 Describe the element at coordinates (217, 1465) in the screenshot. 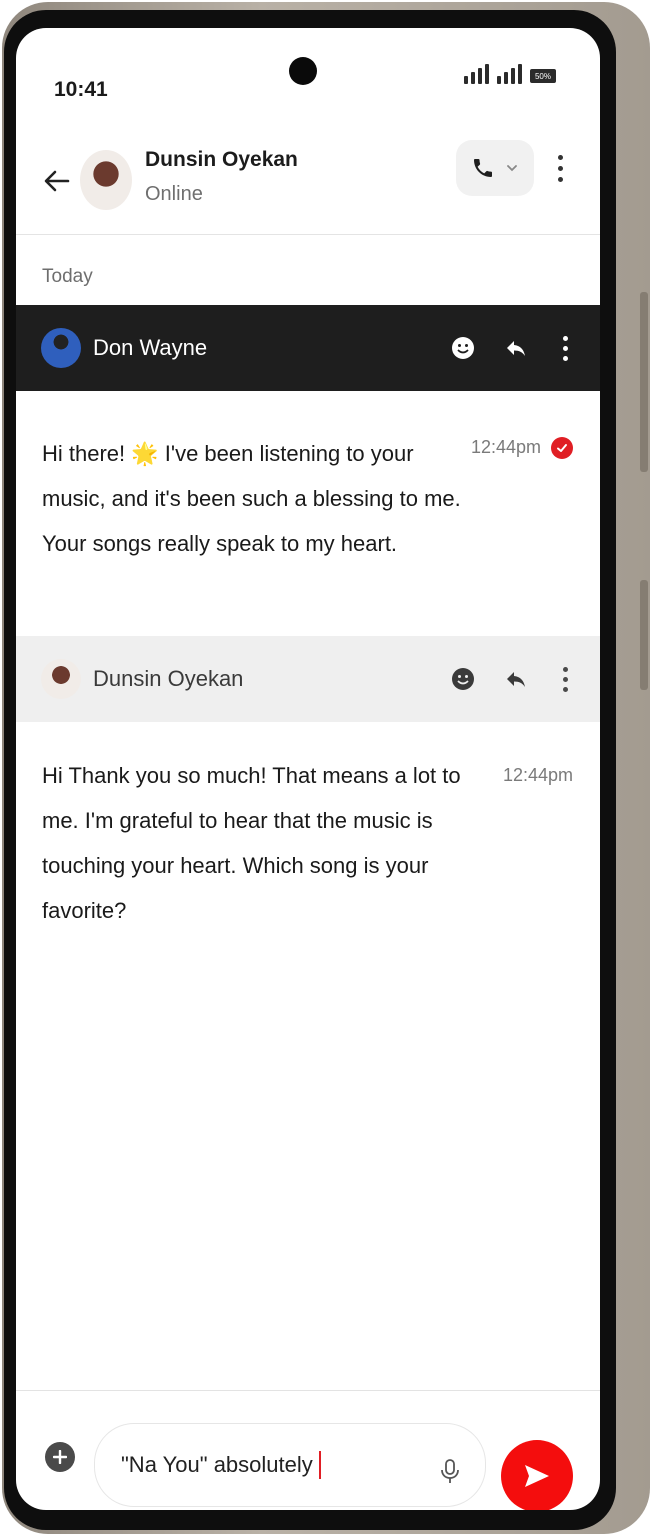

I see `message-input-value: "Na You" absolutely` at that location.